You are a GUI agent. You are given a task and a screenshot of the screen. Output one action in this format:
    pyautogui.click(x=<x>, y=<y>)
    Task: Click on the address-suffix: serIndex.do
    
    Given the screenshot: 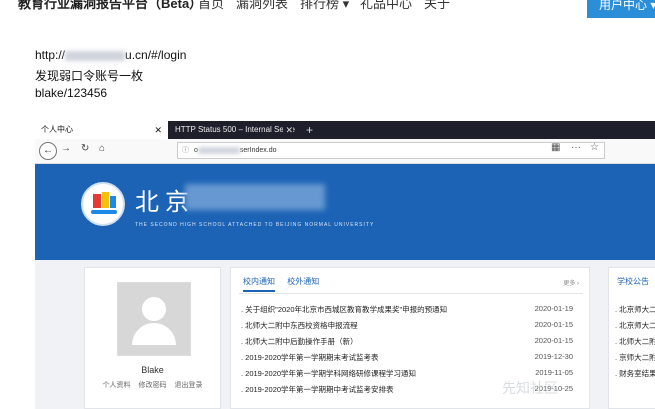 What is the action you would take?
    pyautogui.click(x=258, y=150)
    